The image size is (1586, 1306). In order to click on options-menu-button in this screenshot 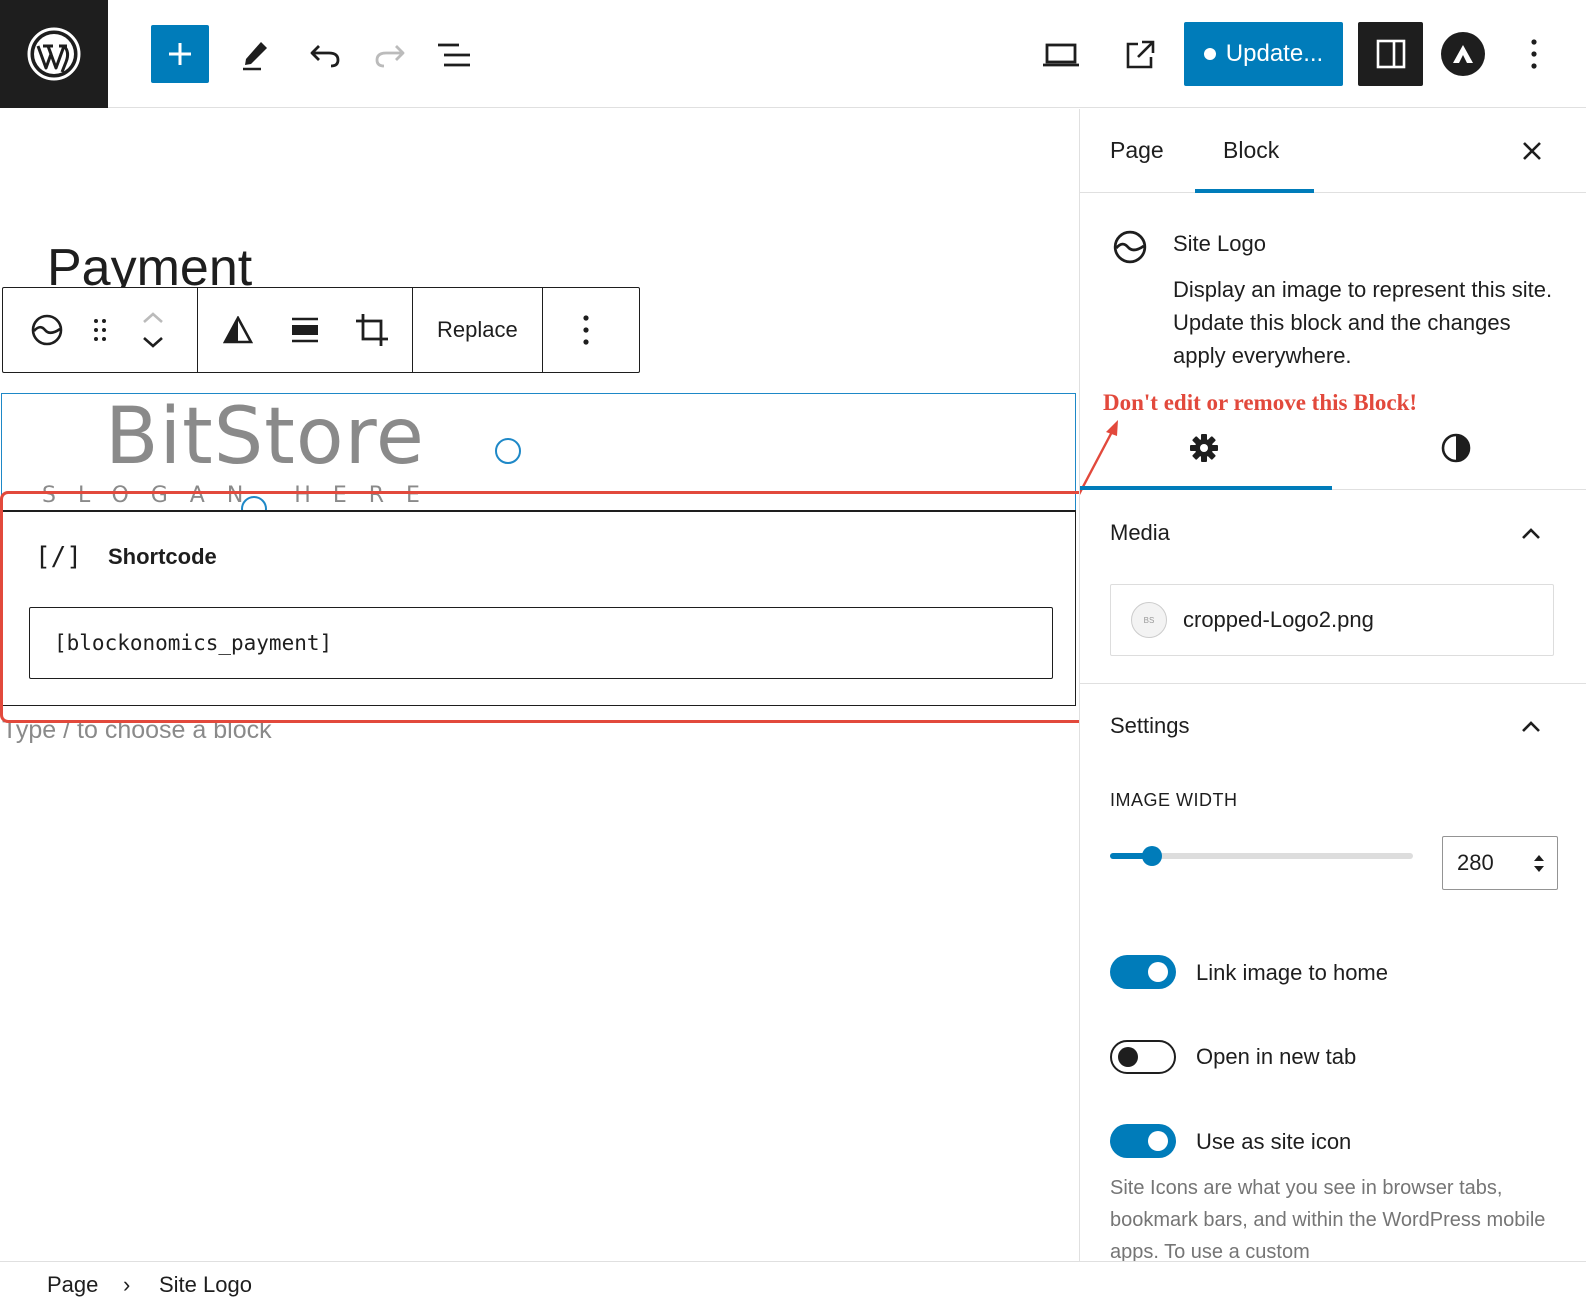, I will do `click(1534, 54)`.